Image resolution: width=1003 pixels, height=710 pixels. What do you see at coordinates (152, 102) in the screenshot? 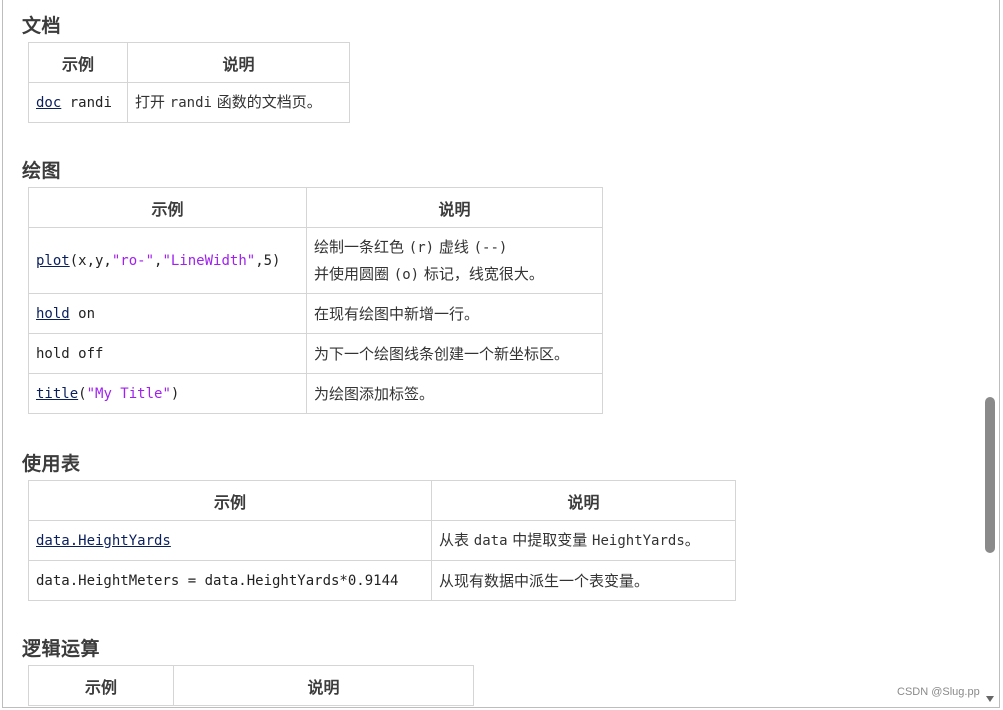
I see `desc-text: 打开` at bounding box center [152, 102].